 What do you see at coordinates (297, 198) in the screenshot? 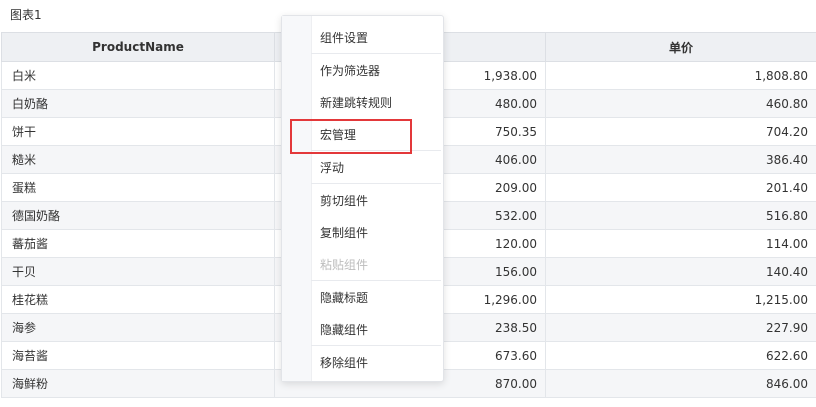
I see `context-menu-icon-gutter` at bounding box center [297, 198].